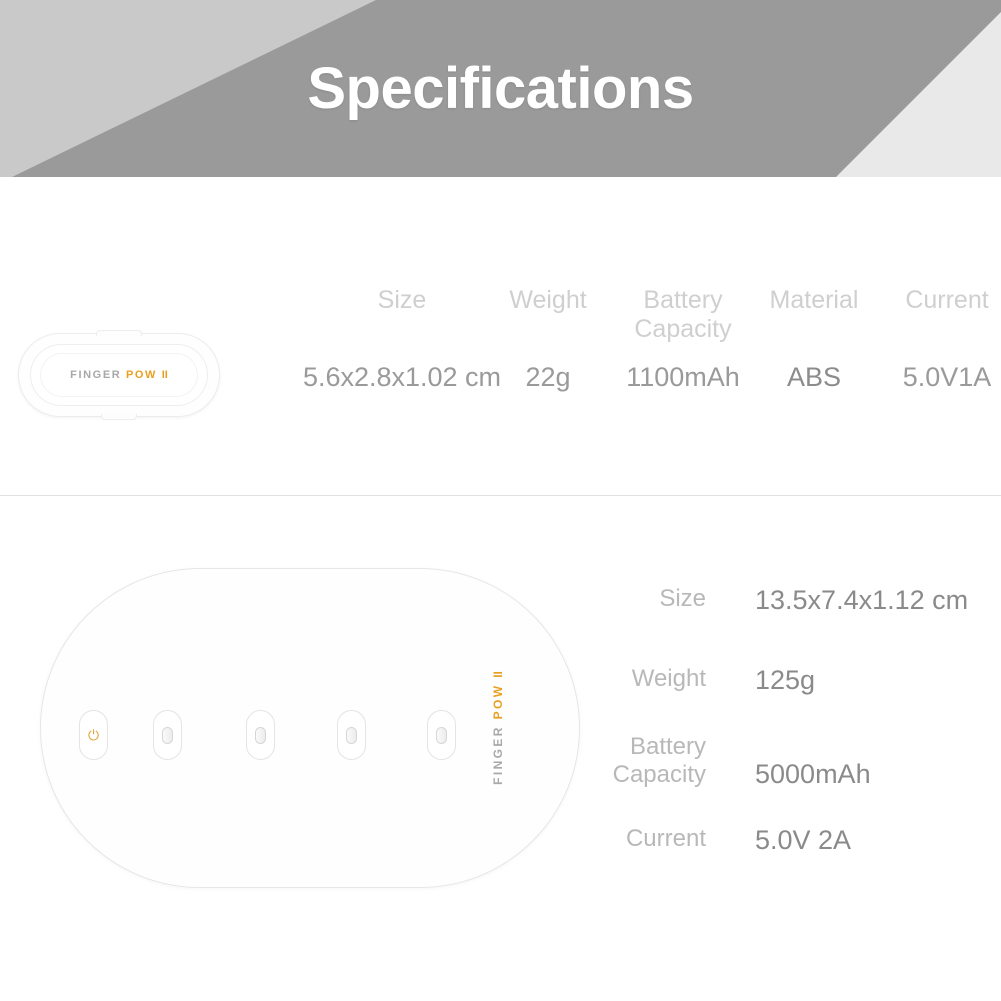 The height and width of the screenshot is (1001, 1001). I want to click on battery-brand-logo: FINGER POW II, so click(119, 375).